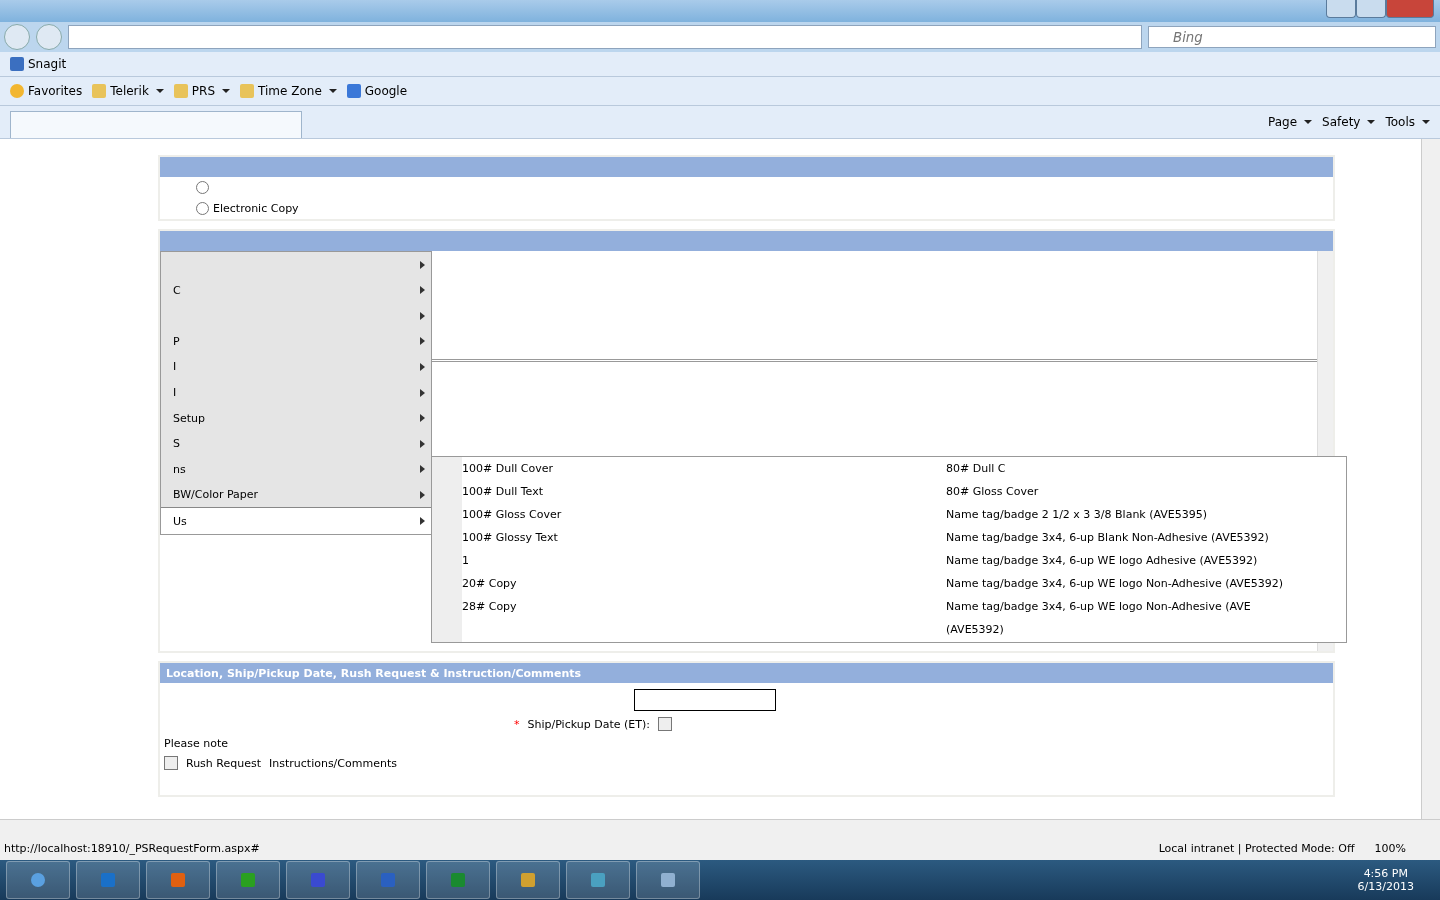 The width and height of the screenshot is (1440, 900). What do you see at coordinates (132, 848) in the screenshot?
I see `status-url: http://localhost:18910/_PSRequestForm.aspx#` at bounding box center [132, 848].